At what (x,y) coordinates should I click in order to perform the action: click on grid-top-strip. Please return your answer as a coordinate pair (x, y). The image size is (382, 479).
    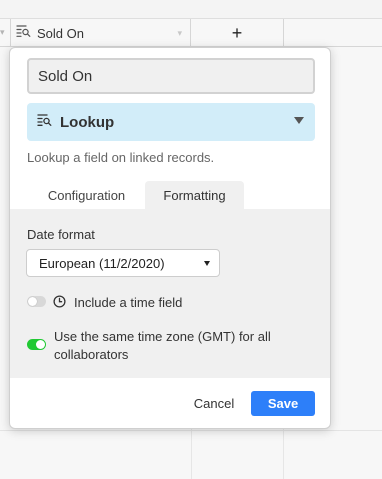
    Looking at the image, I should click on (191, 9).